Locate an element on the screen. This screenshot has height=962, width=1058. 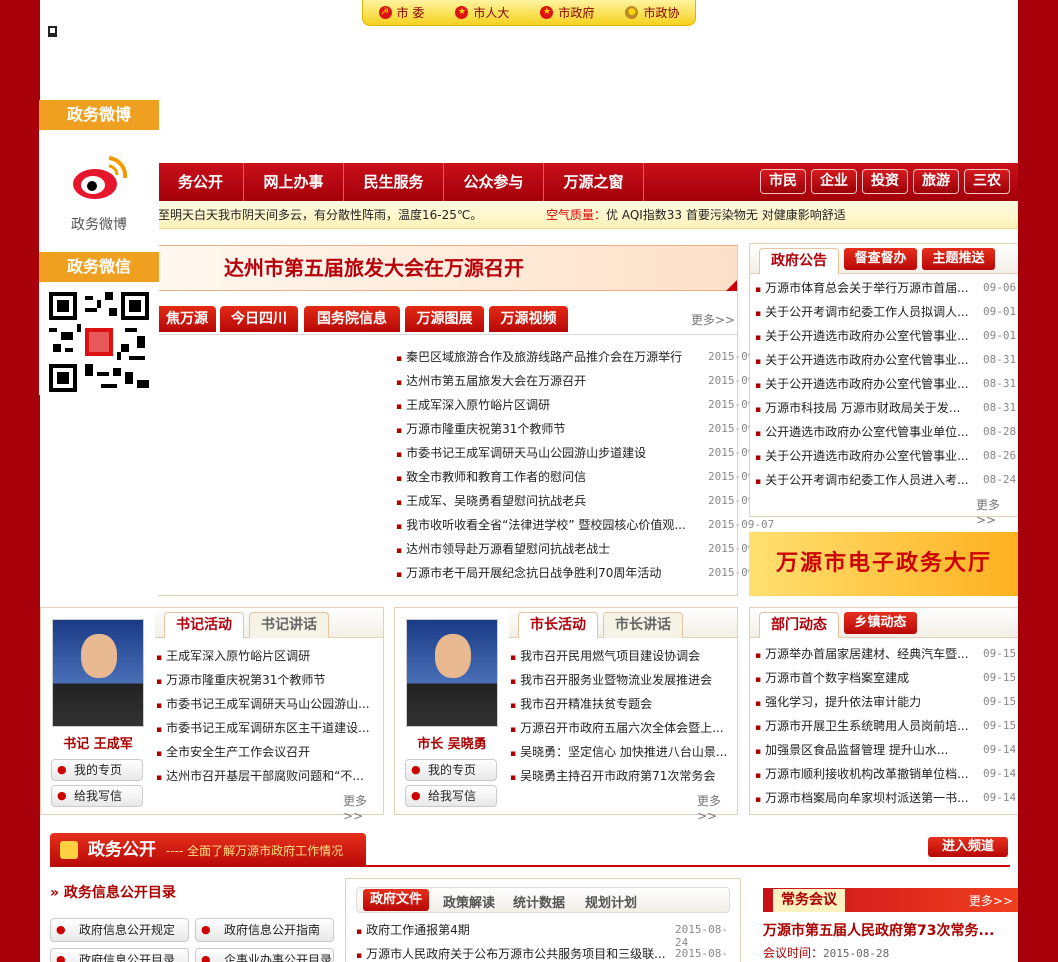
news-item: 达州市领导赴万源看望慰问抗战老战士 is located at coordinates (548, 549).